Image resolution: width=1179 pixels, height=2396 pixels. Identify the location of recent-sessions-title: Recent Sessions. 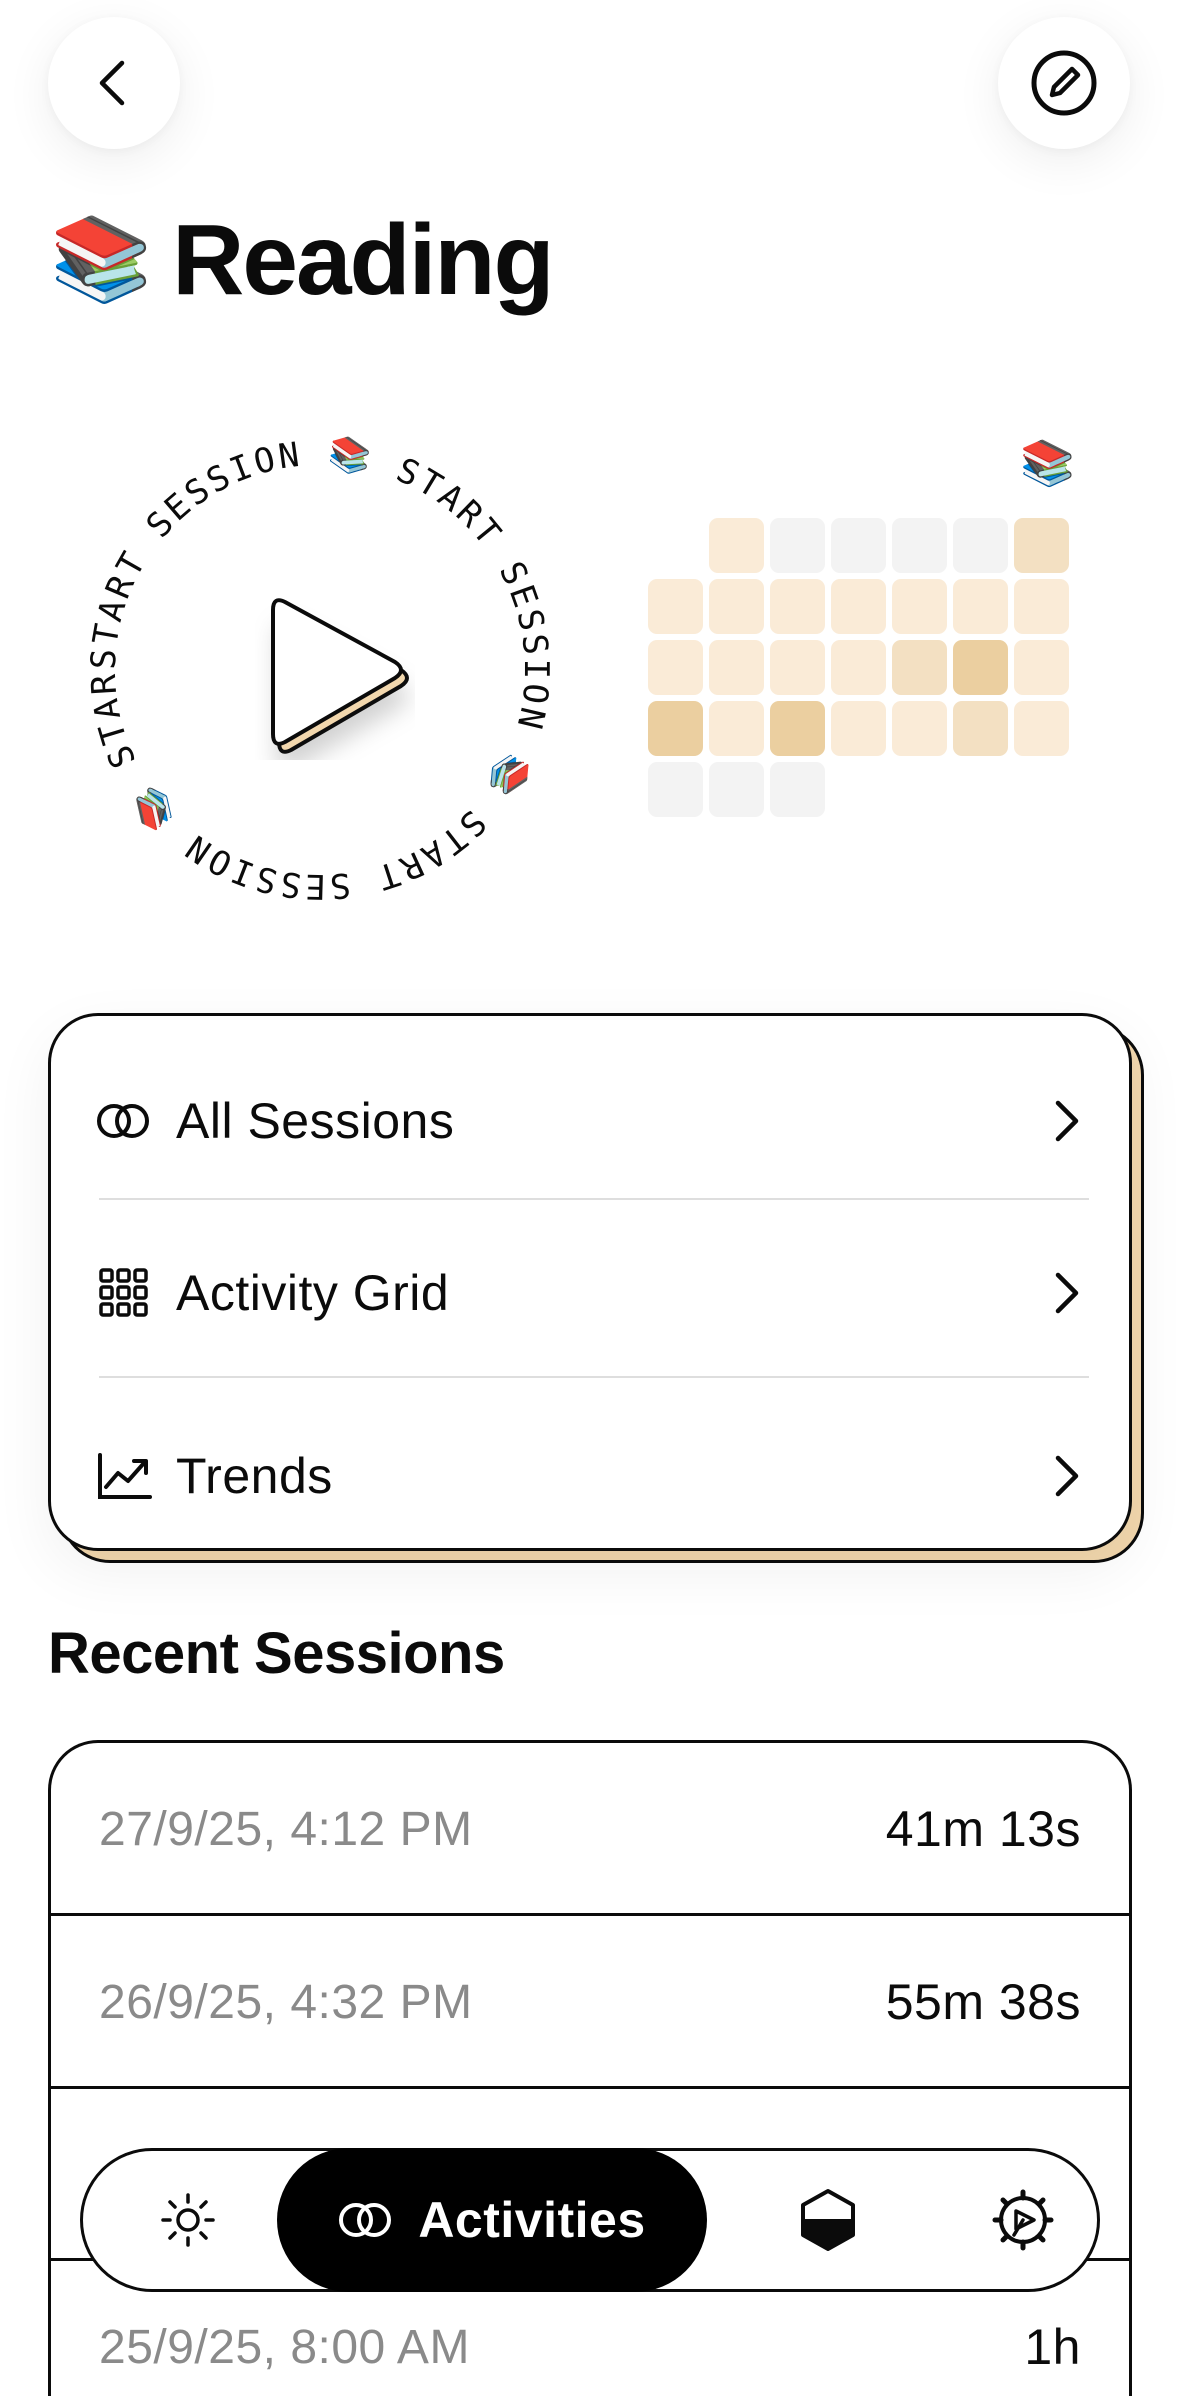
(276, 1653).